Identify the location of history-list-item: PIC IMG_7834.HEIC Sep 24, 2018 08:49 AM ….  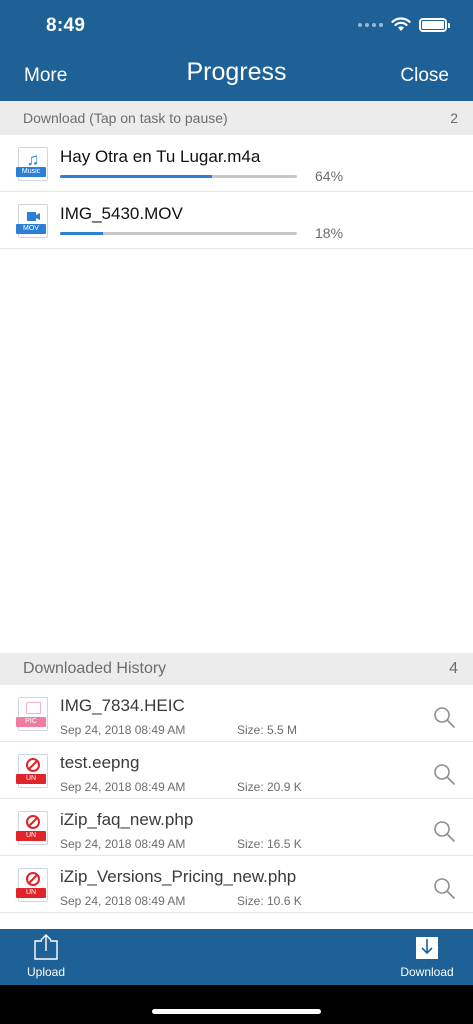
(236, 713).